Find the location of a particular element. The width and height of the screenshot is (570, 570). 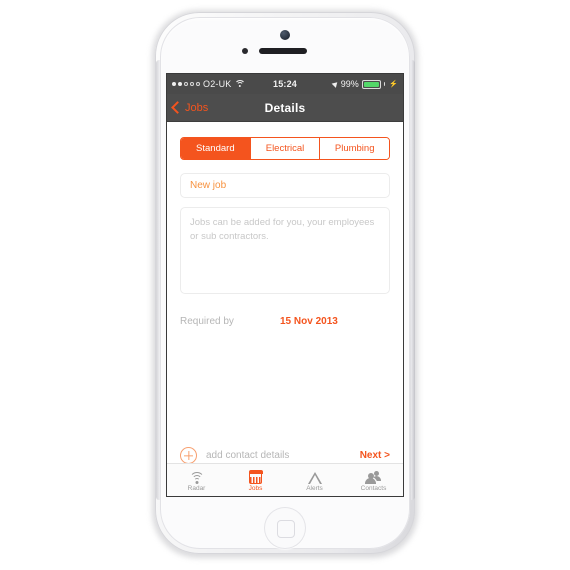

tab-bar: Radar Jobs Alerts Contacts is located at coordinates (285, 479).